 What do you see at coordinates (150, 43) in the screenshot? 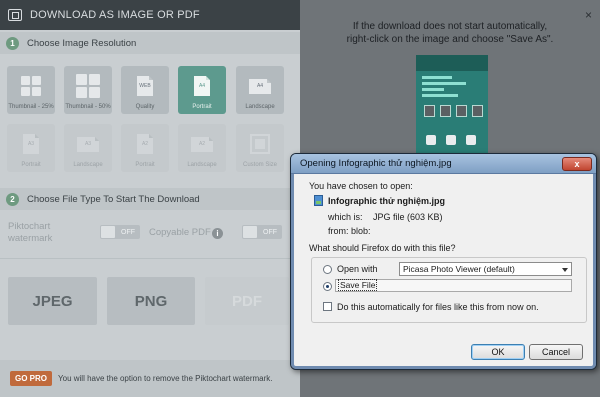
I see `step-resolution-header: 1 Choose Image Resolution` at bounding box center [150, 43].